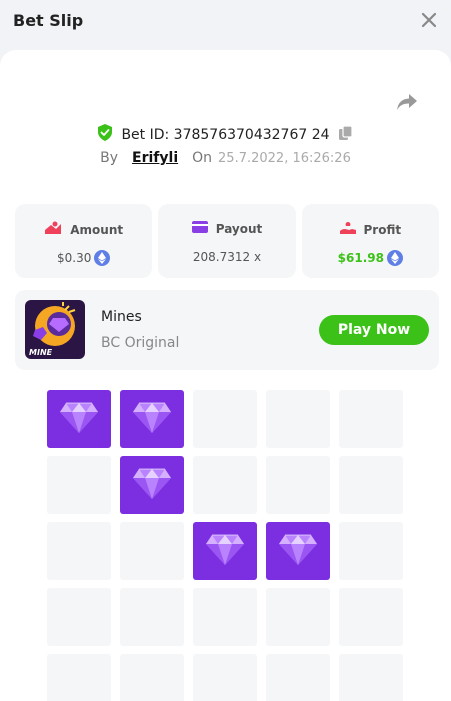 This screenshot has width=451, height=701. I want to click on user-link: Erifyli, so click(155, 158).